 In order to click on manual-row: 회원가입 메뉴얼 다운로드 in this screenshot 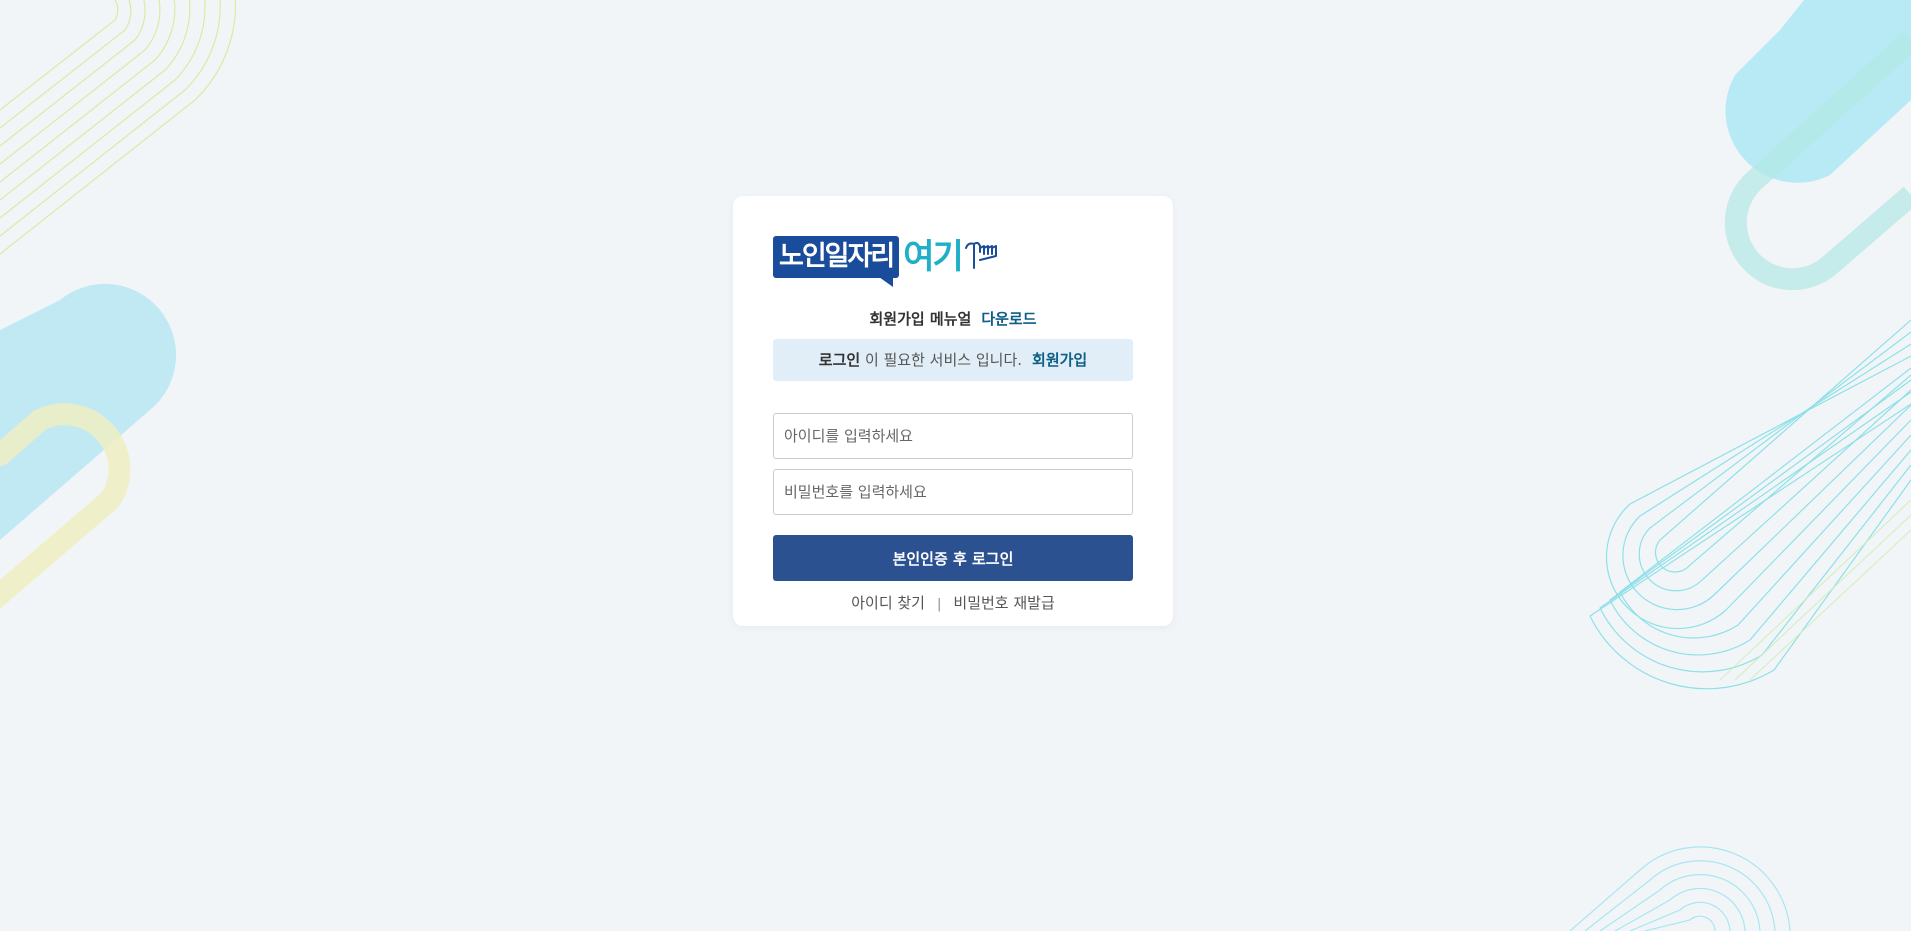, I will do `click(953, 318)`.